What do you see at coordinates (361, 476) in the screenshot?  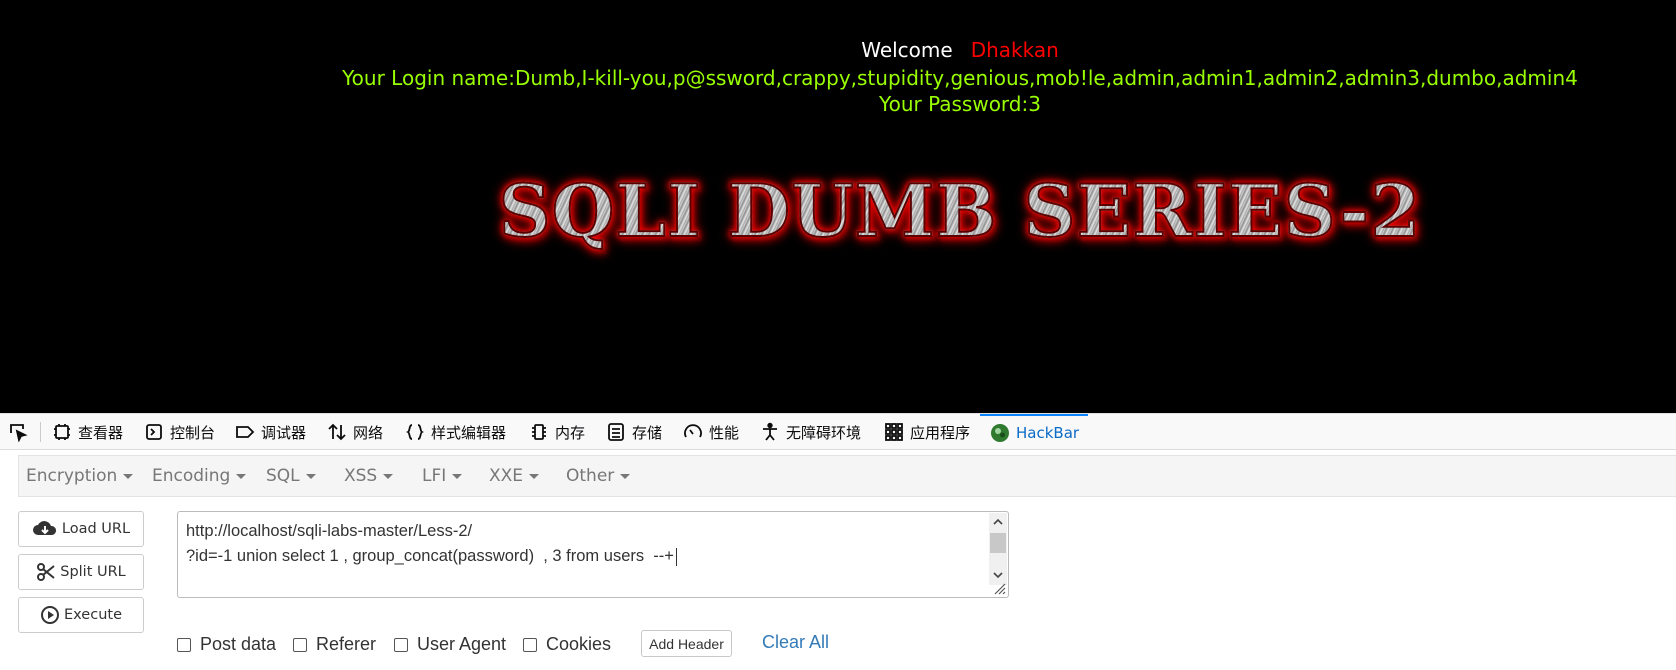 I see `menu-label: XSS` at bounding box center [361, 476].